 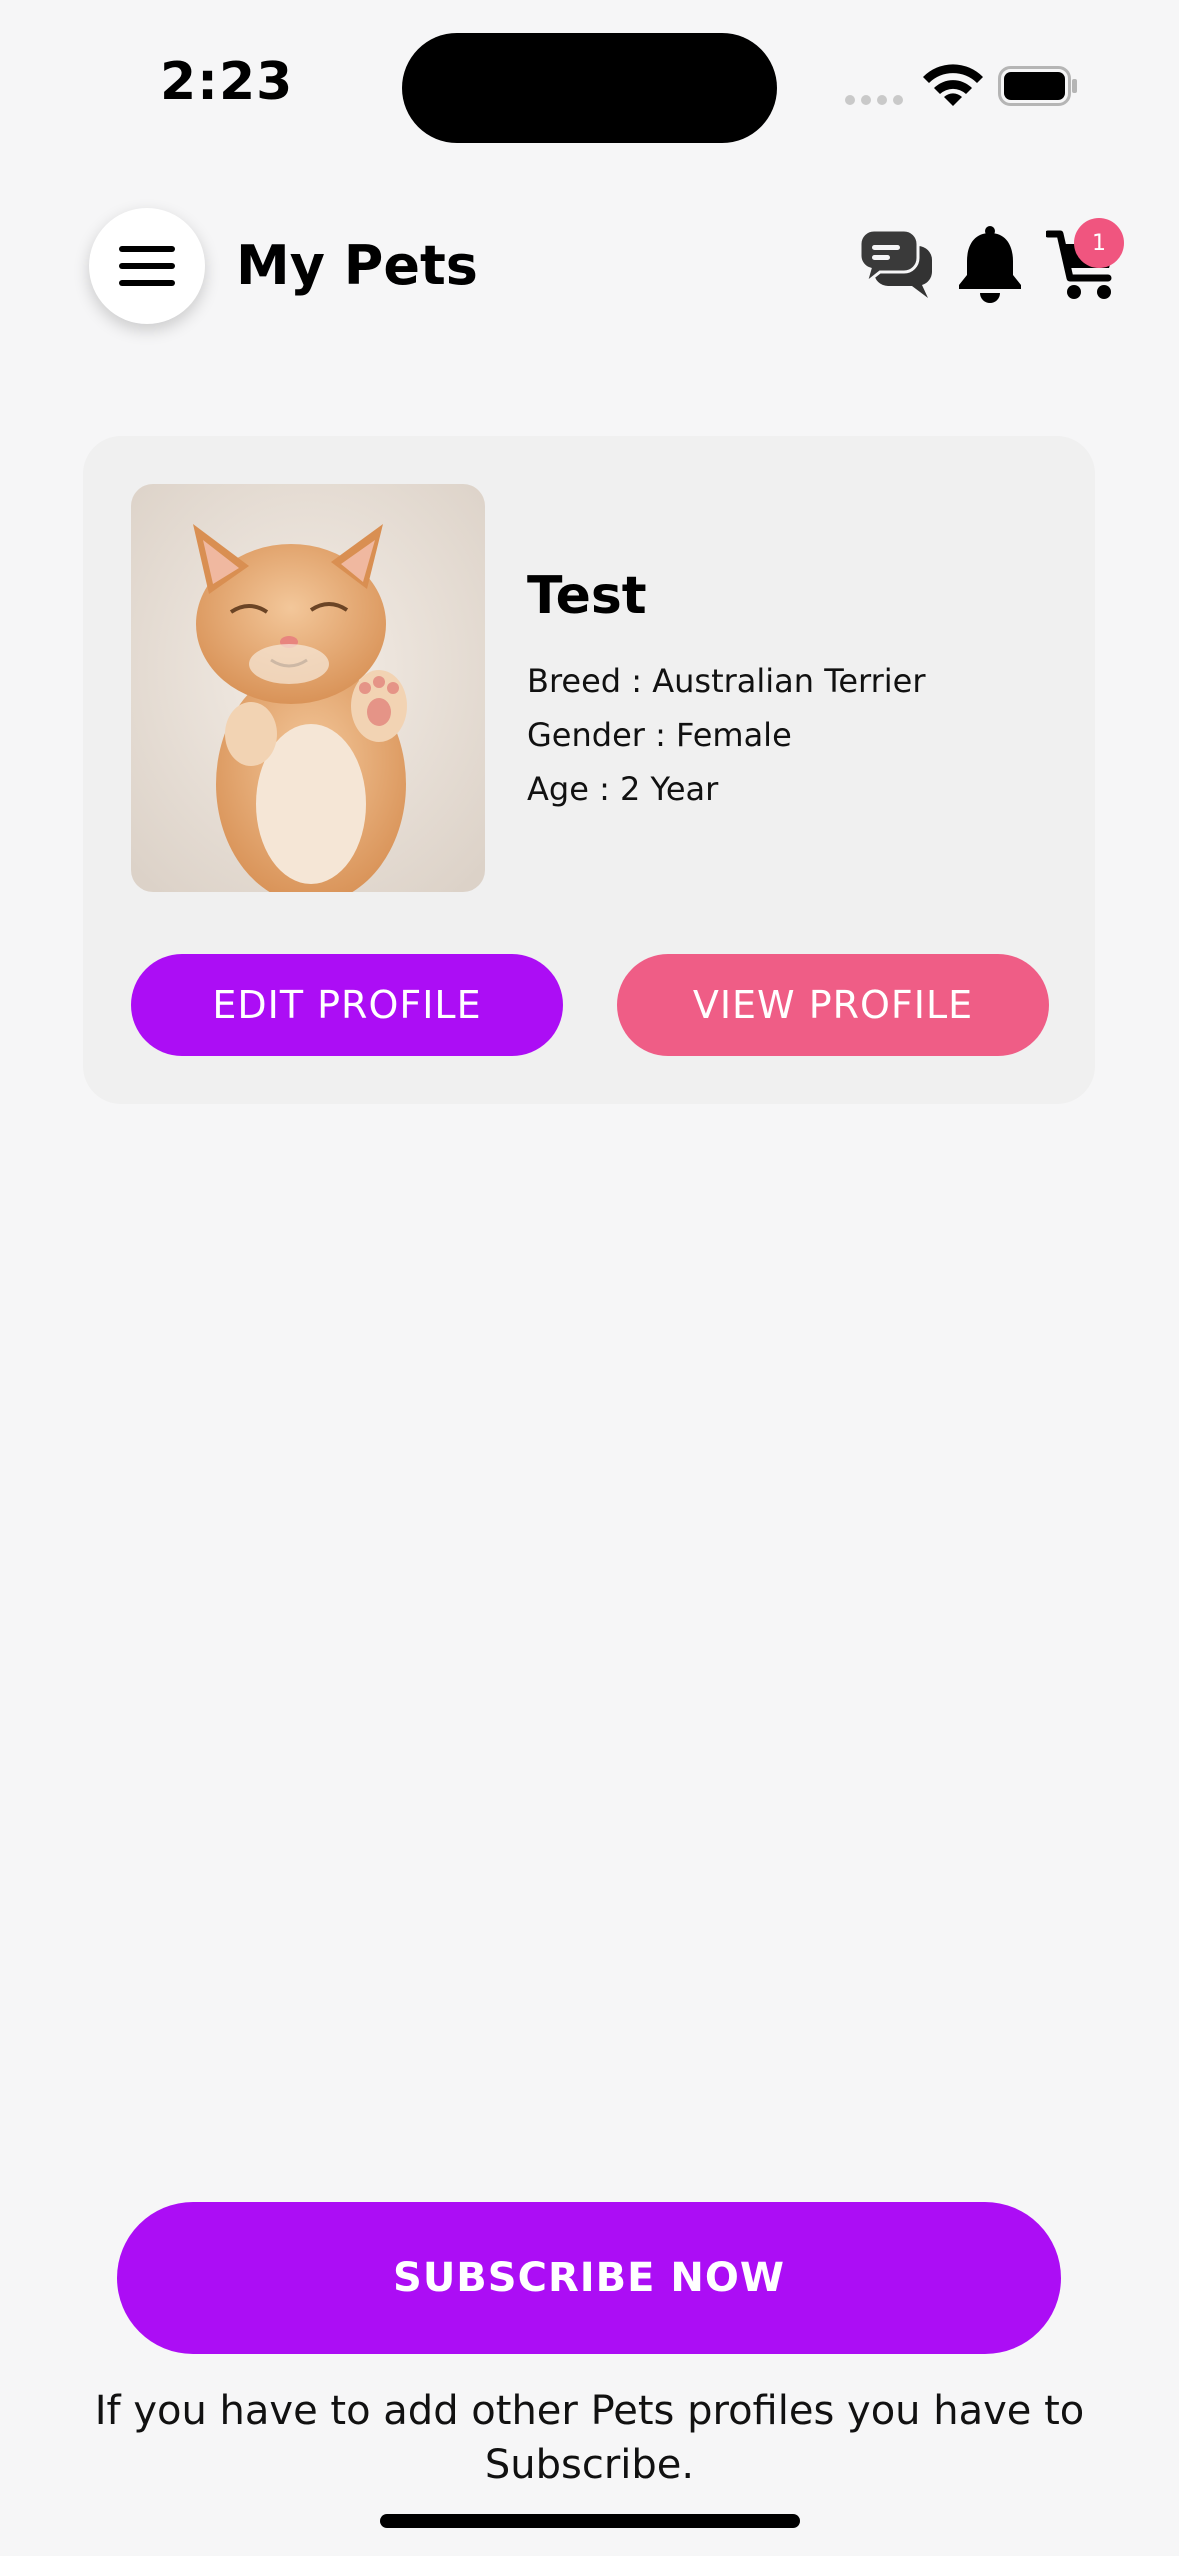 I want to click on menu-button, so click(x=147, y=266).